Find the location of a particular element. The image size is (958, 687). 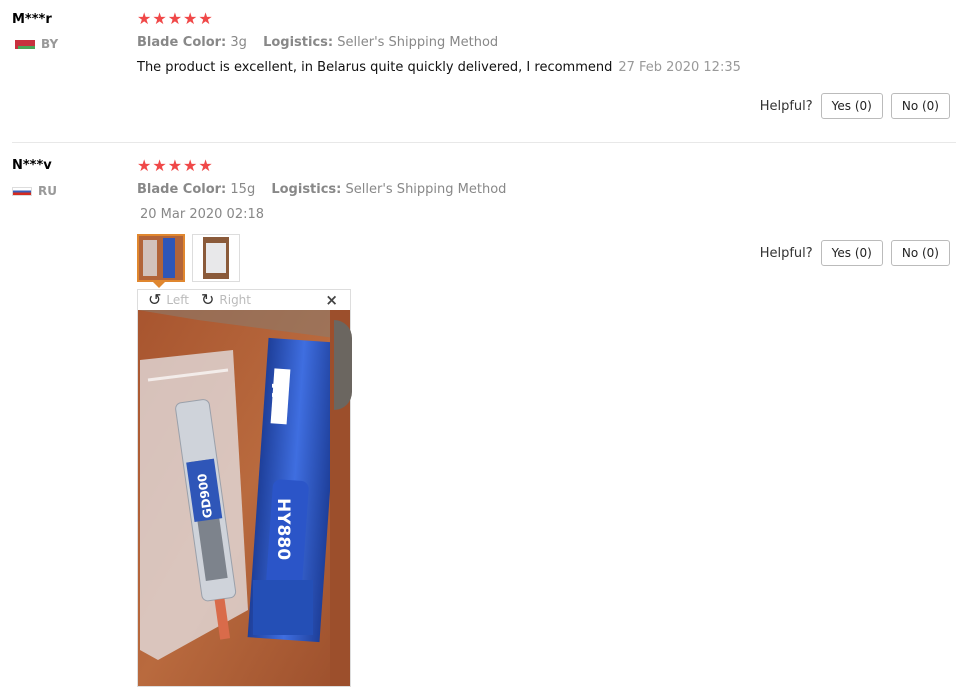

box-label: H is located at coordinates (279, 390).